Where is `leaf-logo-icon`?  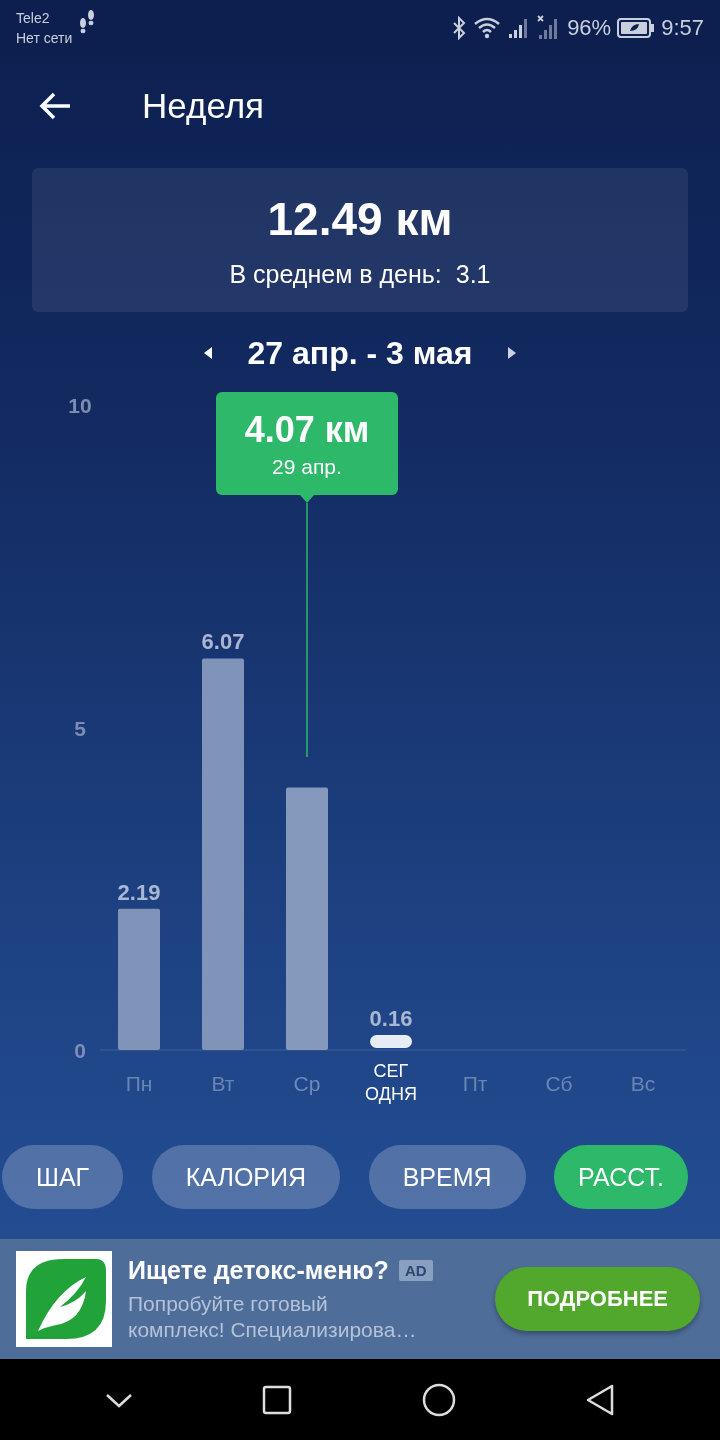
leaf-logo-icon is located at coordinates (64, 1299).